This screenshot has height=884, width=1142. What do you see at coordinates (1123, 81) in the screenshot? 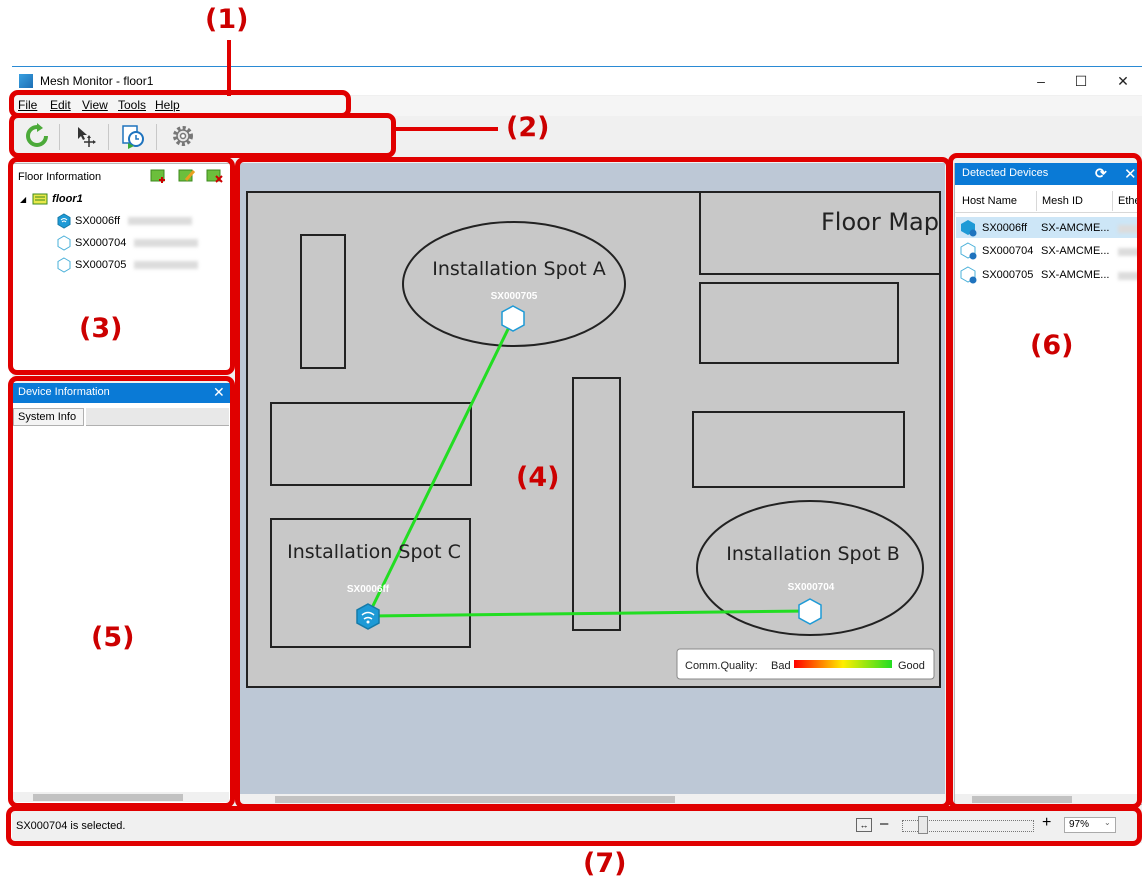
I see `close-window-button: ✕` at bounding box center [1123, 81].